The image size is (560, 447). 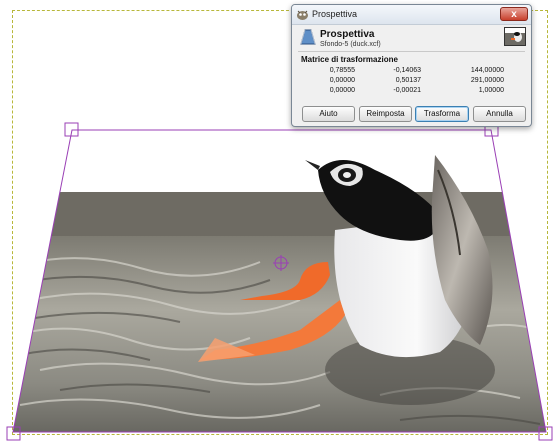 What do you see at coordinates (328, 114) in the screenshot?
I see `help-button: Aiuto` at bounding box center [328, 114].